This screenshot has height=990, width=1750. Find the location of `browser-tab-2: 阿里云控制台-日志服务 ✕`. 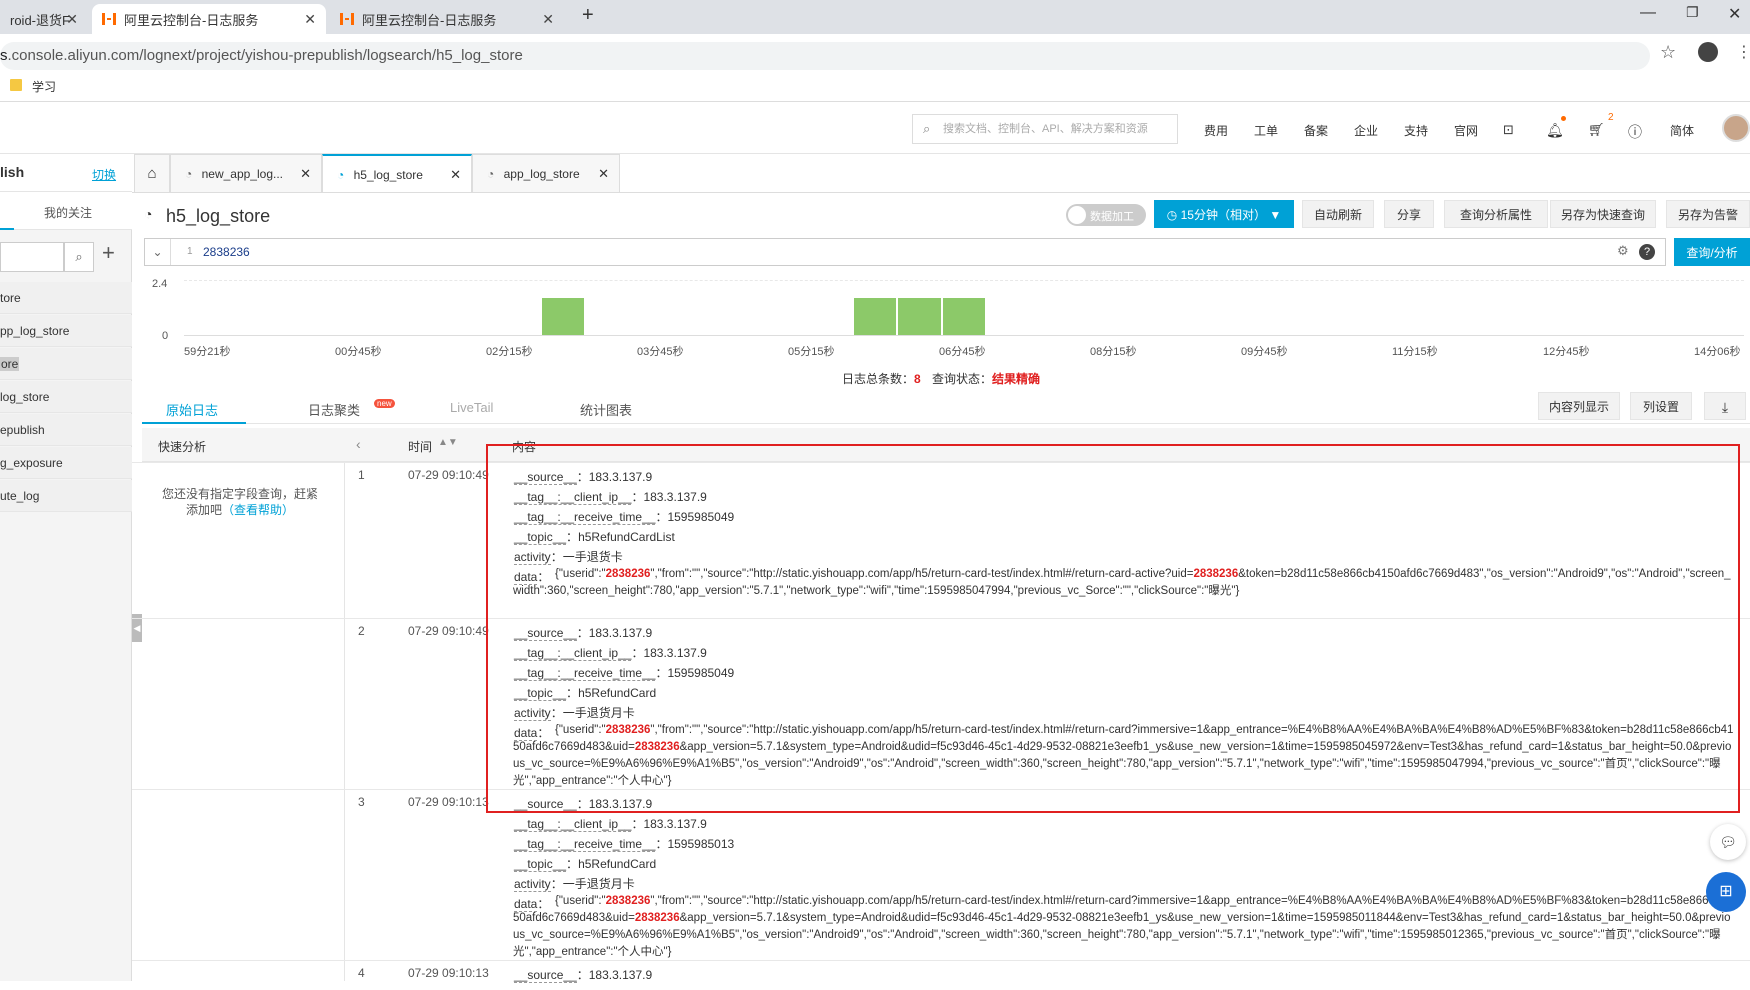

browser-tab-2: 阿里云控制台-日志服务 ✕ is located at coordinates (209, 19).